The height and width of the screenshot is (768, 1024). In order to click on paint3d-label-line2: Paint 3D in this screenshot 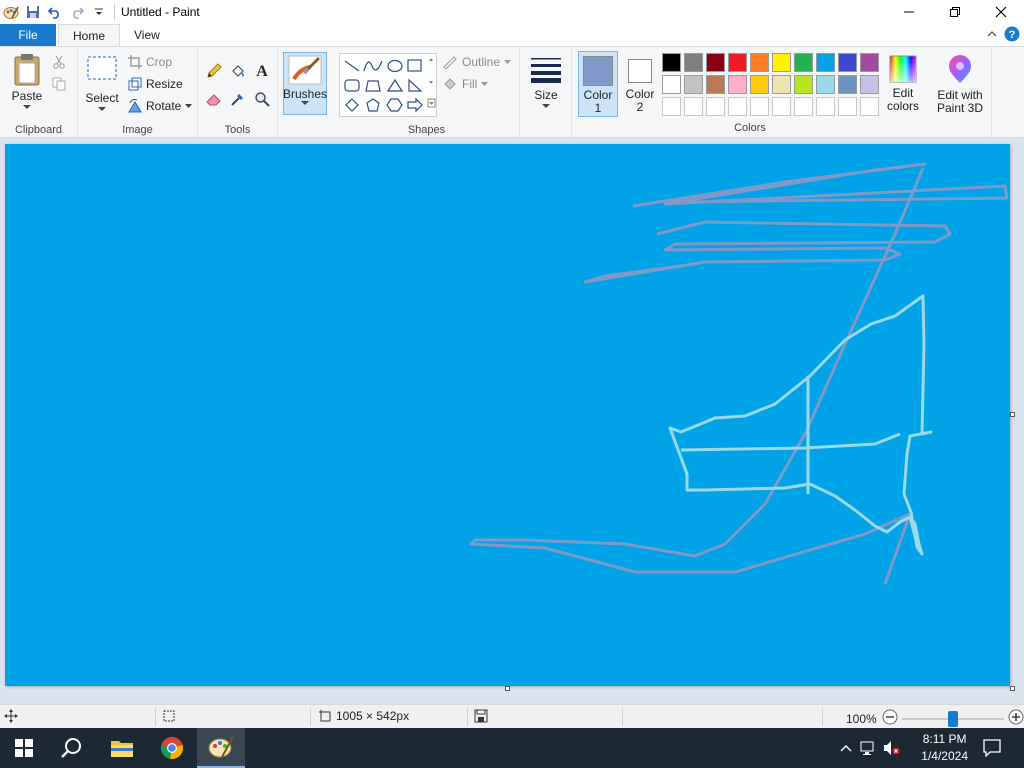, I will do `click(960, 108)`.